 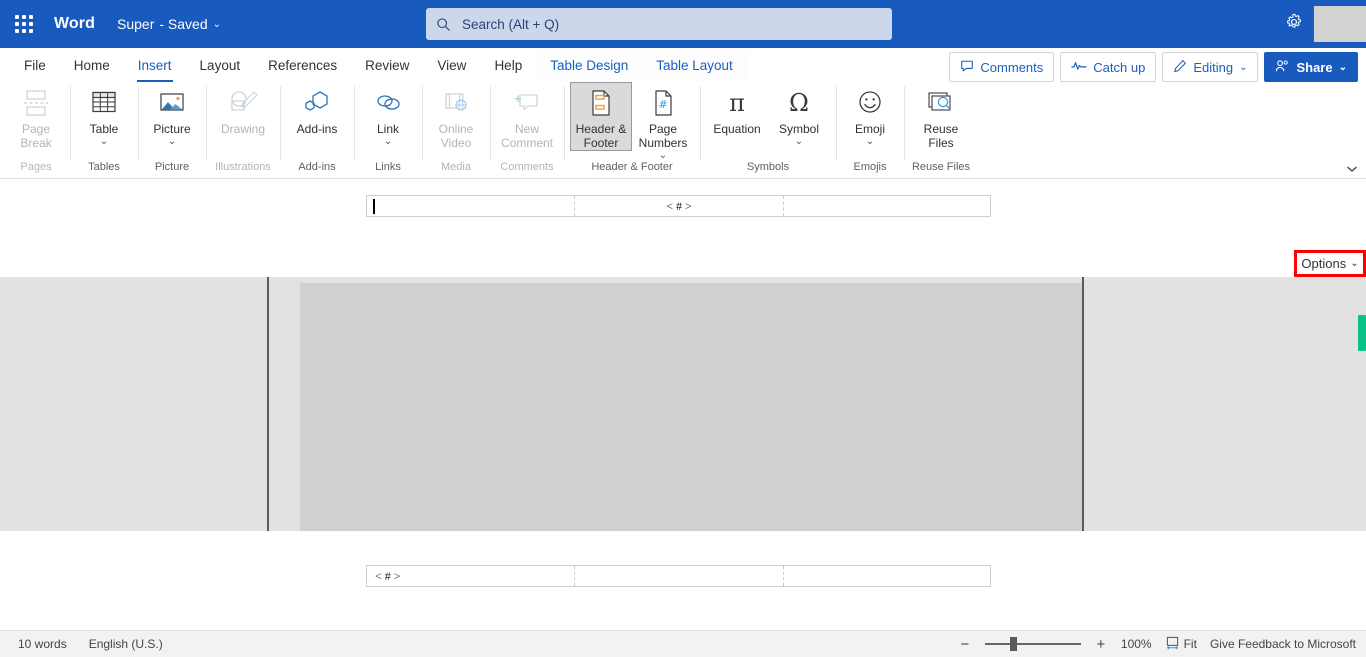 I want to click on feedback-link: Give Feedback to Microsoft, so click(x=1283, y=644).